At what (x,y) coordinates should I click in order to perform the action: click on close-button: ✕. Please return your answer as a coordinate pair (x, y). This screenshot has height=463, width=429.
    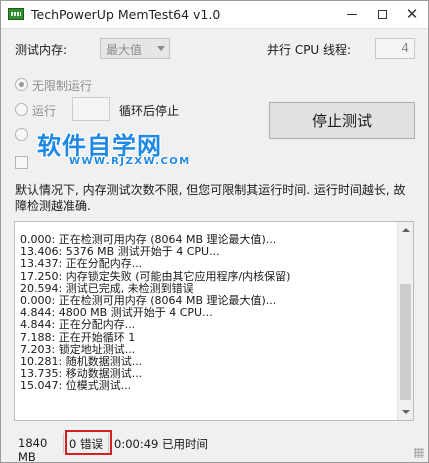
    Looking at the image, I should click on (412, 14).